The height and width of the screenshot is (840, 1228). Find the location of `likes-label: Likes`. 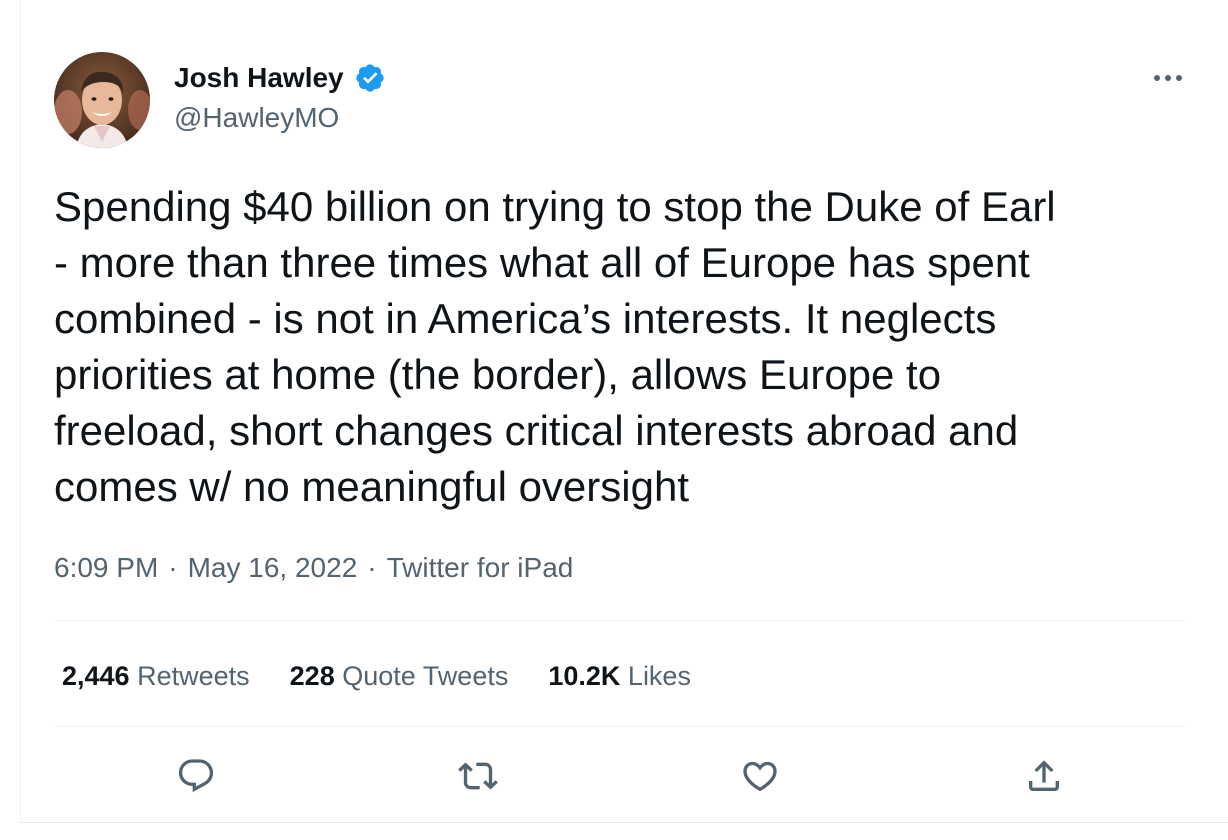

likes-label: Likes is located at coordinates (659, 676).